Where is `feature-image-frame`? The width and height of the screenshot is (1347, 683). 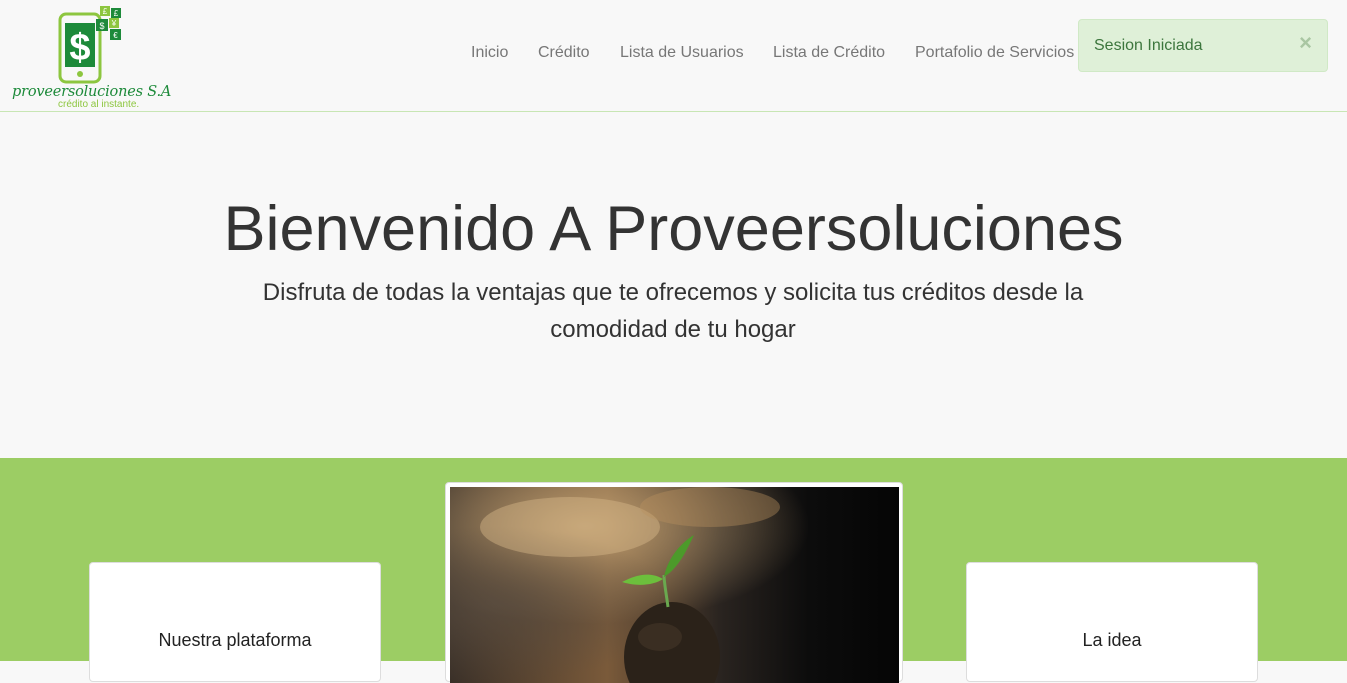 feature-image-frame is located at coordinates (674, 582).